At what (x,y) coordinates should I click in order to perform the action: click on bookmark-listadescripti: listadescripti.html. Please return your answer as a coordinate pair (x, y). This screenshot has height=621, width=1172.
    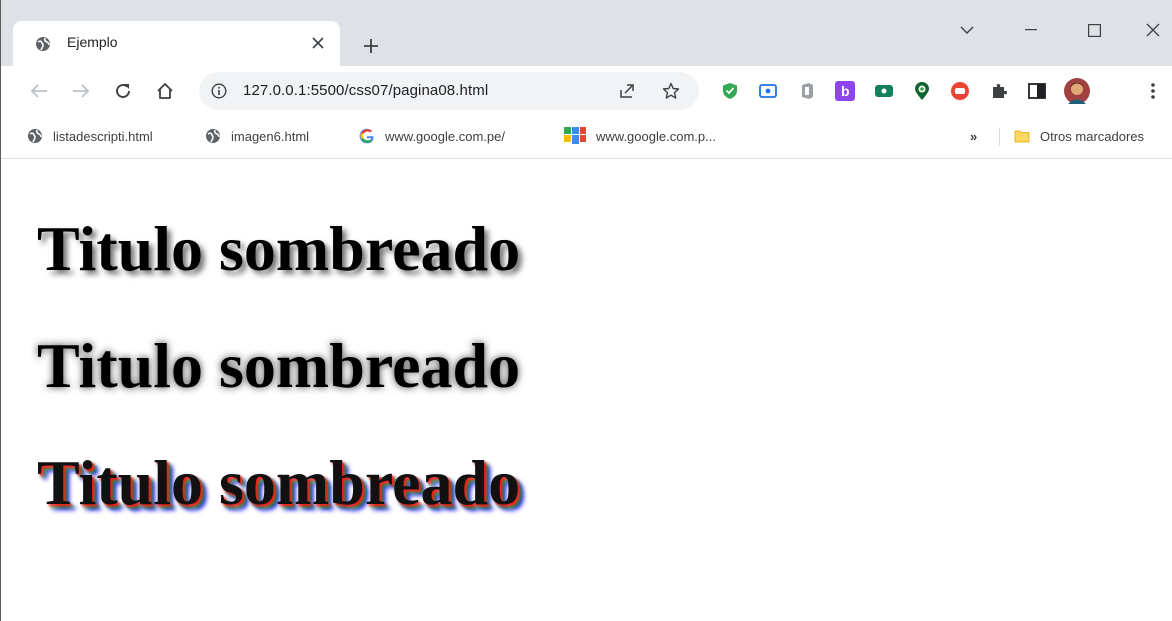
    Looking at the image, I should click on (90, 136).